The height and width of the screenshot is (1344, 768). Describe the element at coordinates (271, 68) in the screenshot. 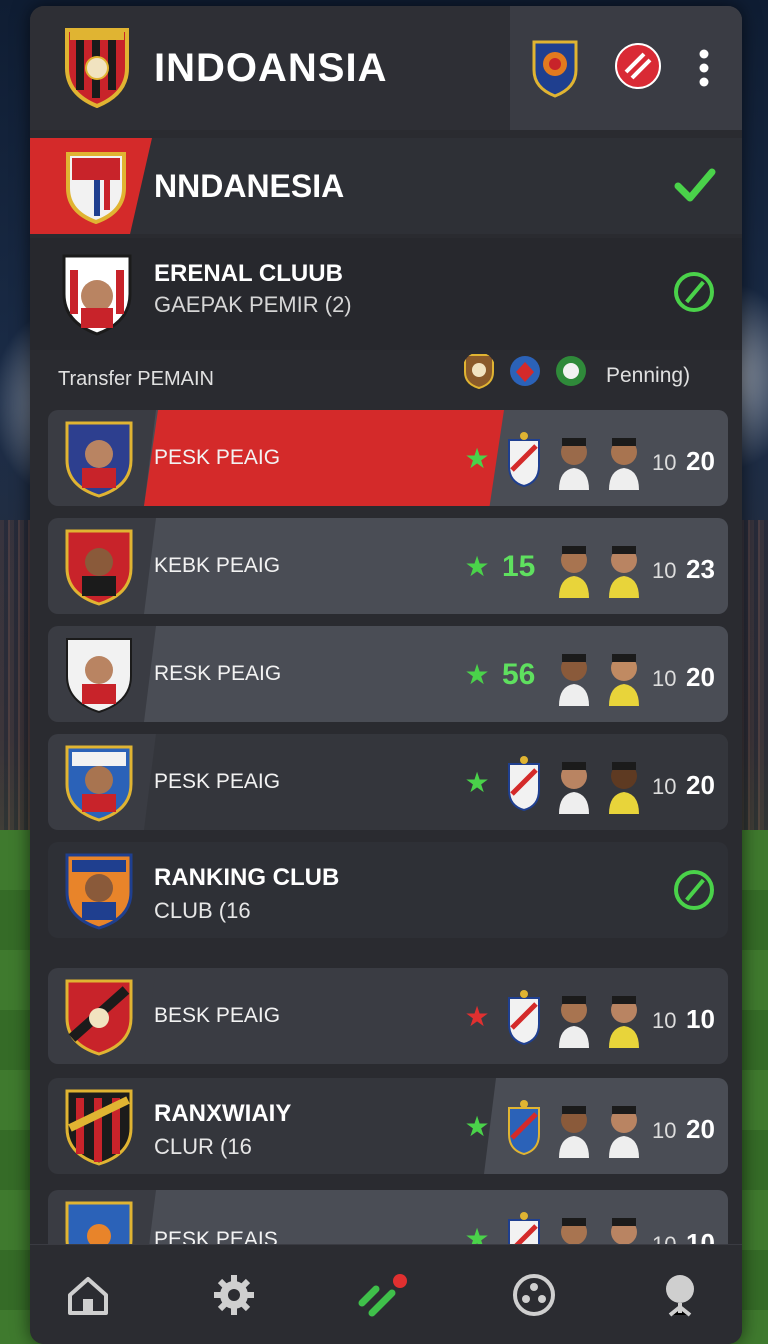

I see `app-title: INDOANSIA` at that location.